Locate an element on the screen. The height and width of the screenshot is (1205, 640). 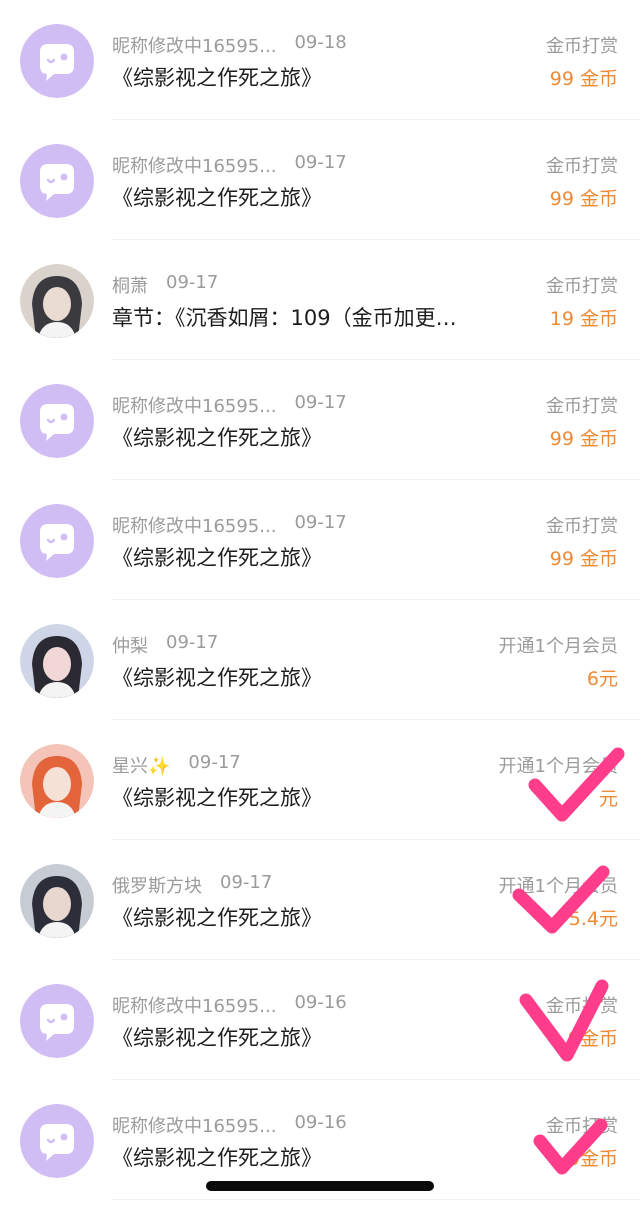
user-name: 星兴✨ is located at coordinates (141, 766).